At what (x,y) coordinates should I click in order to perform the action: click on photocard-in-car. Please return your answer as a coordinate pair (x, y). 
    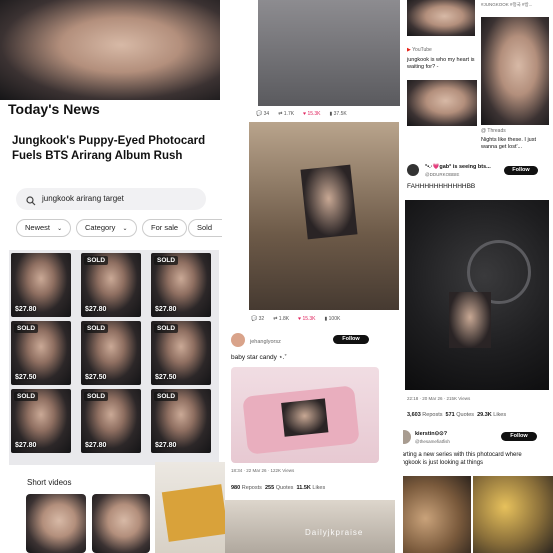
    Looking at the image, I should click on (470, 320).